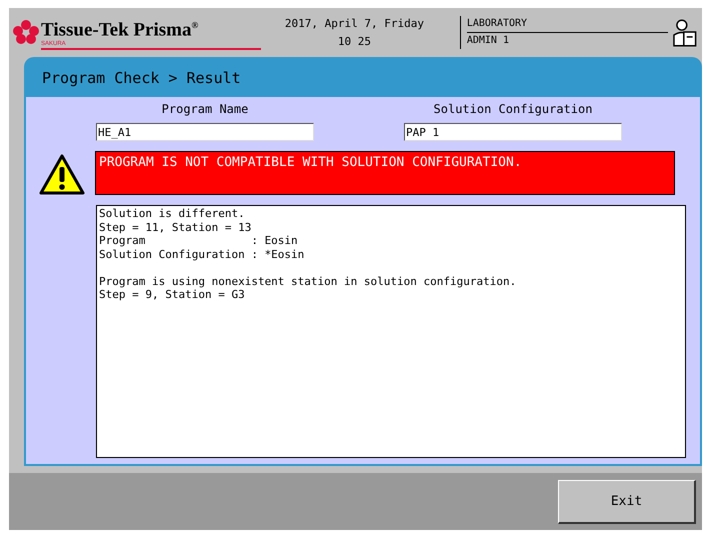  I want to click on time-text: 10 25, so click(354, 42).